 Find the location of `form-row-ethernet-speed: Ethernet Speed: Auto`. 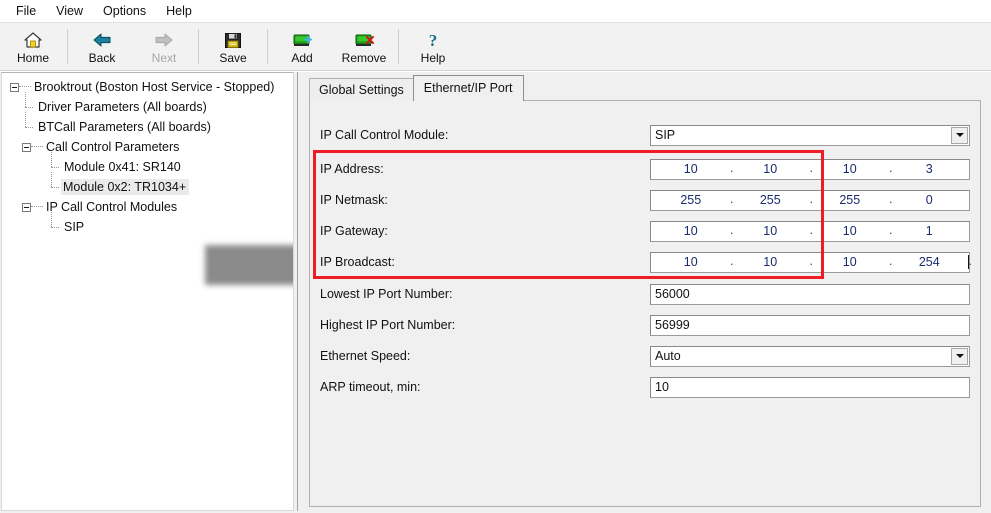

form-row-ethernet-speed: Ethernet Speed: Auto is located at coordinates (645, 356).